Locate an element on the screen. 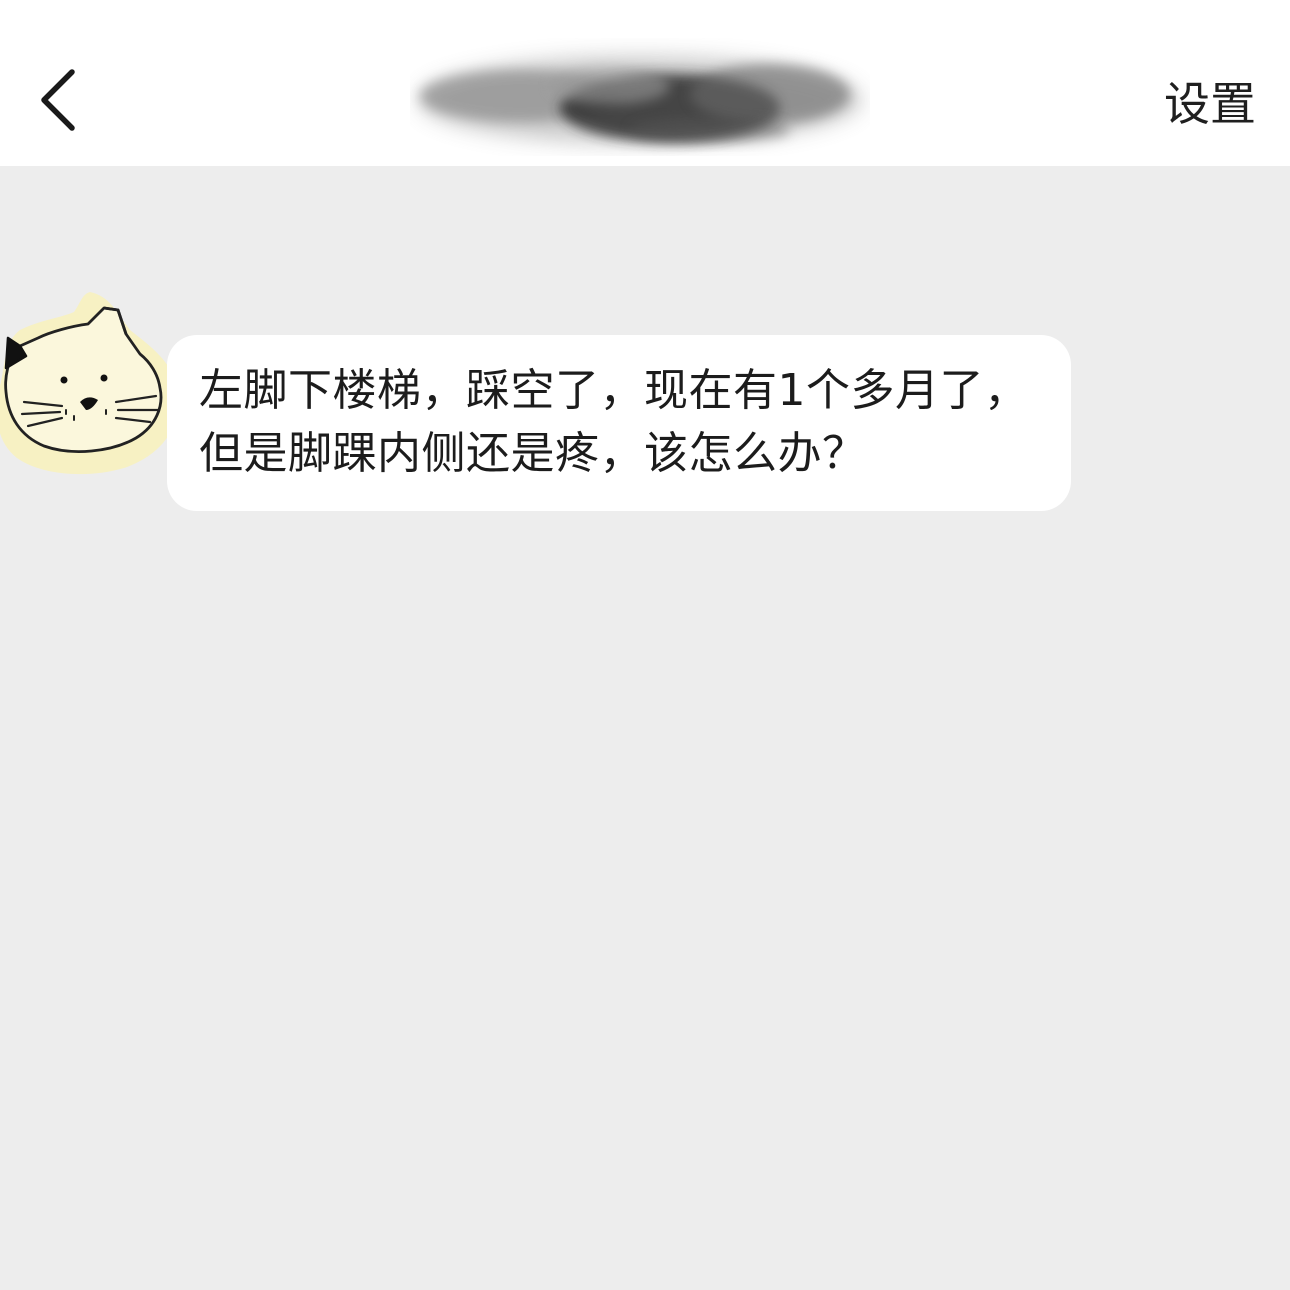  message-bubble: 左脚下楼梯，踩空了，现在有1个多月了，但是脚踝内侧还是疼，该怎么办？ is located at coordinates (619, 423).